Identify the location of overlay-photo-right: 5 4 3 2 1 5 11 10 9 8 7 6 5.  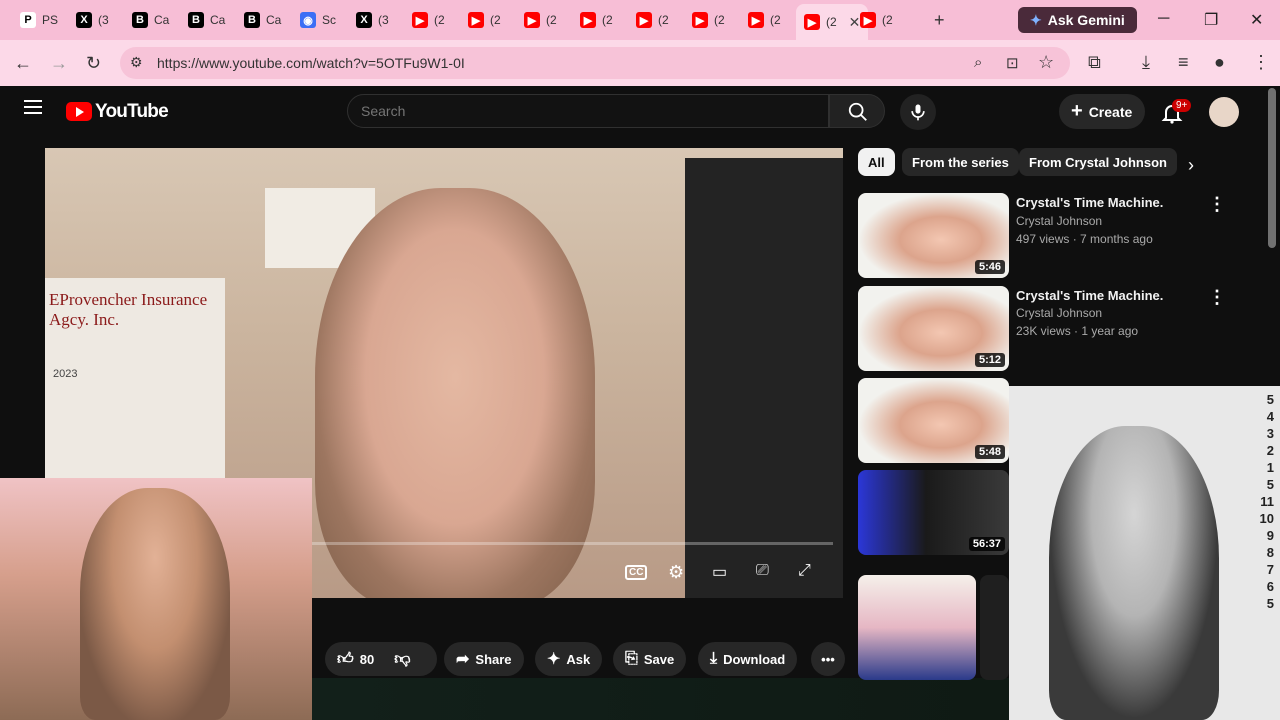
(1144, 553).